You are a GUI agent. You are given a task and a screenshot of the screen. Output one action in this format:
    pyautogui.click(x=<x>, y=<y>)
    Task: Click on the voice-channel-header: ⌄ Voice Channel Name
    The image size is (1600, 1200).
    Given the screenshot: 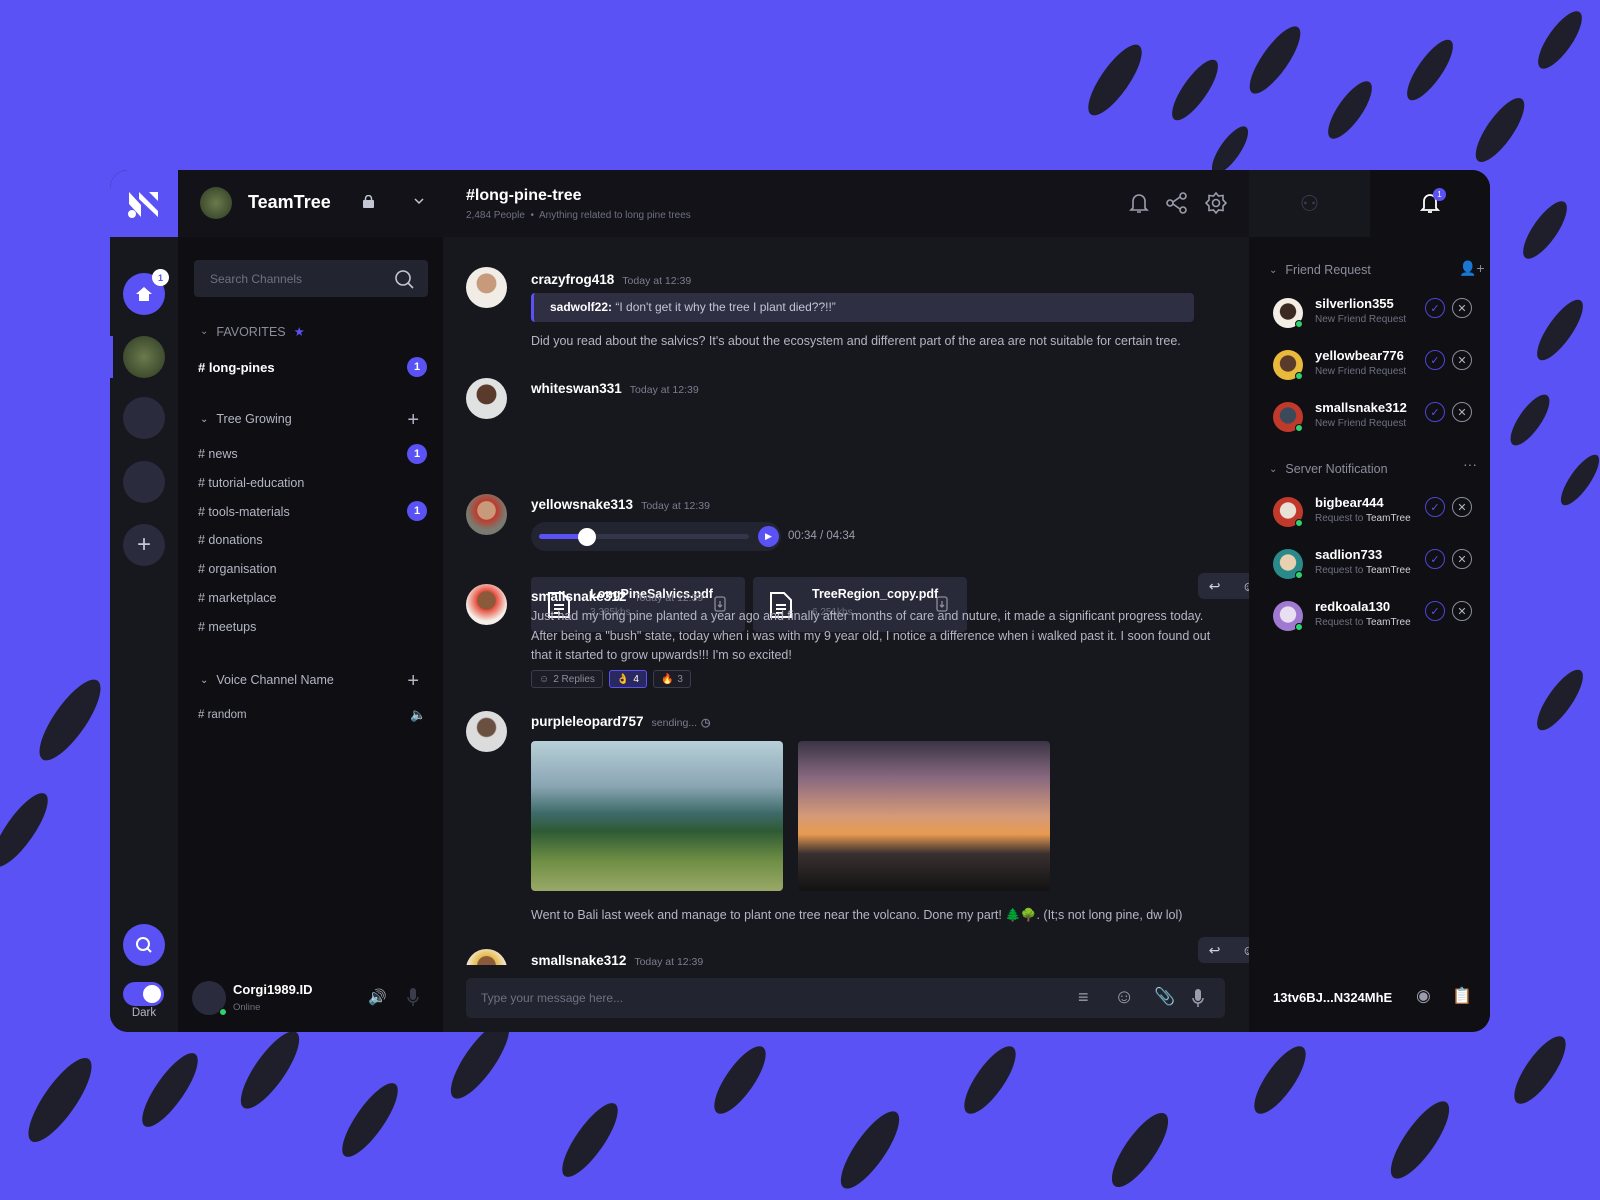 What is the action you would take?
    pyautogui.click(x=267, y=680)
    